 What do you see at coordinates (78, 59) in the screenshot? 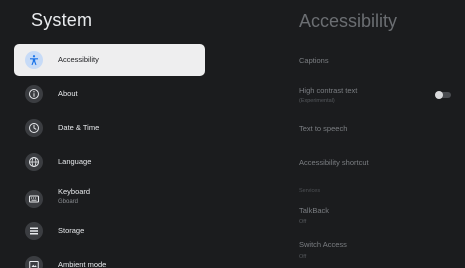
I see `menu-item-label: Accessibility` at bounding box center [78, 59].